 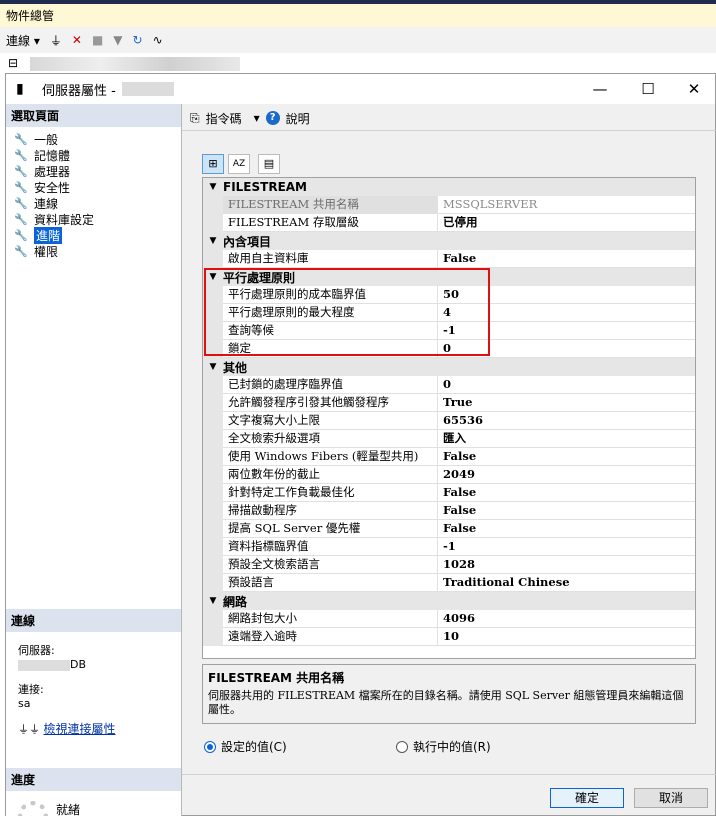 I want to click on script-dropdown-icon: ▾, so click(x=257, y=118).